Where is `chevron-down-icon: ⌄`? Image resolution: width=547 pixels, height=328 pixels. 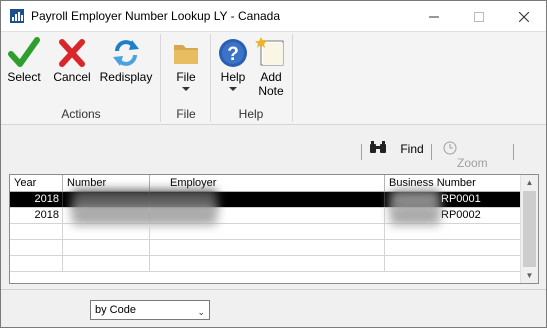 chevron-down-icon: ⌄ is located at coordinates (201, 312).